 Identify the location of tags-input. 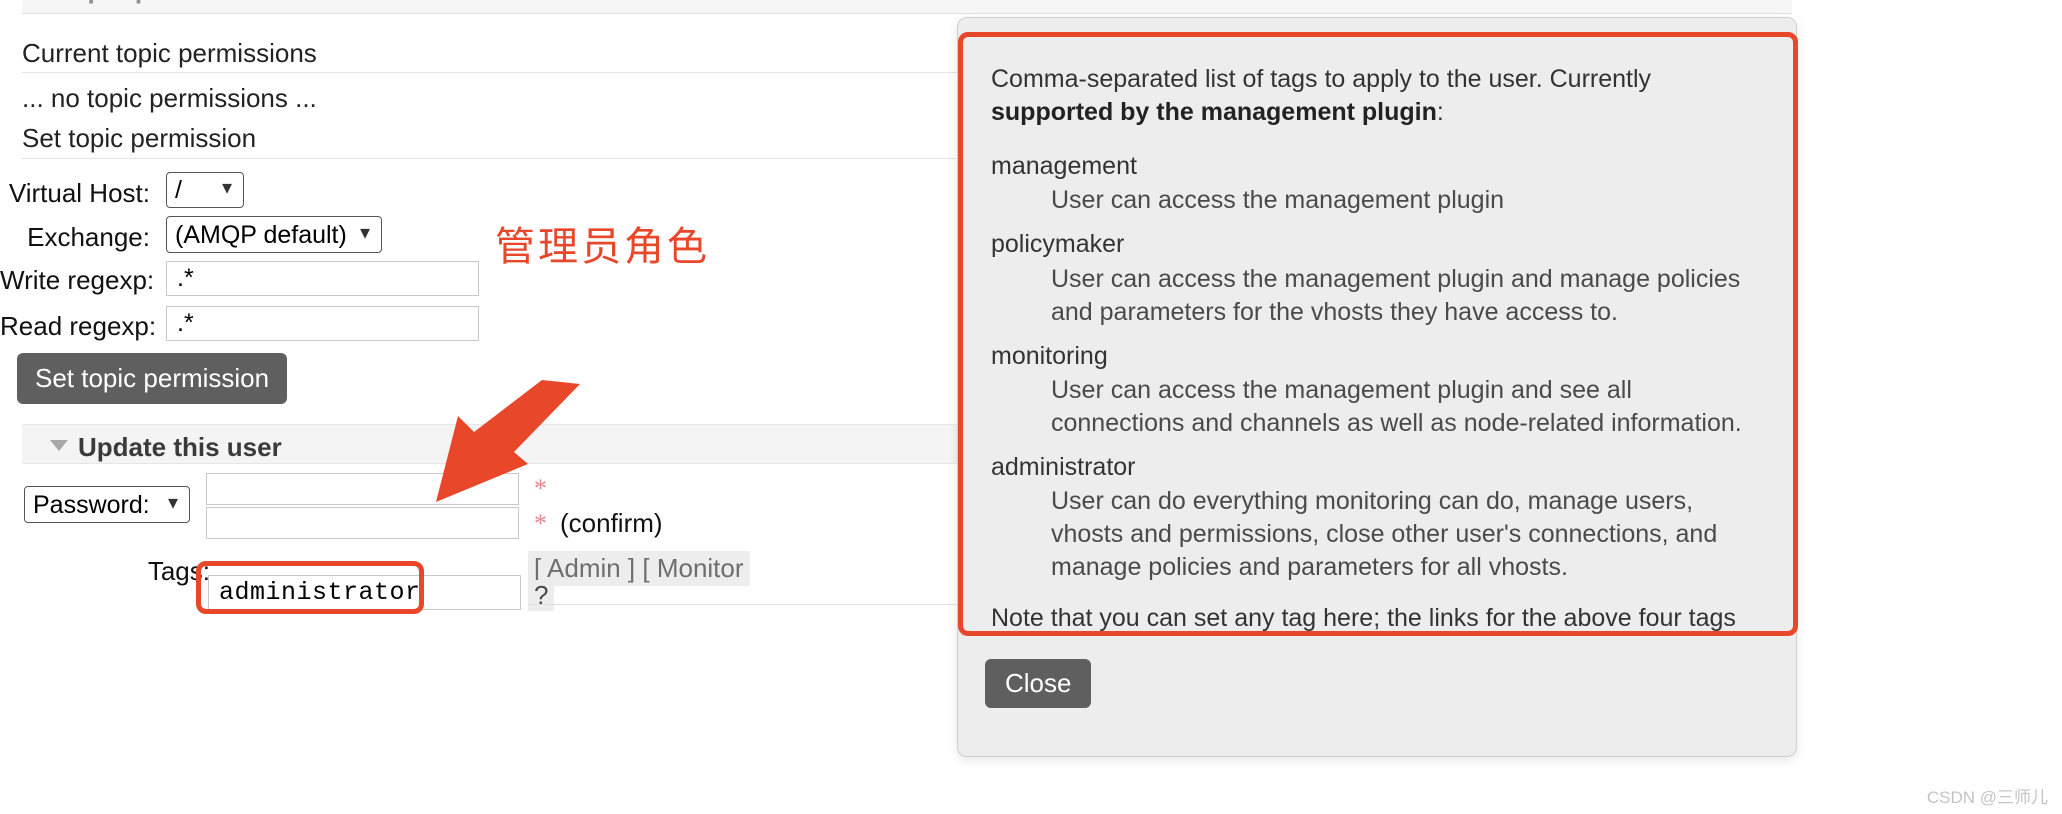
(364, 592).